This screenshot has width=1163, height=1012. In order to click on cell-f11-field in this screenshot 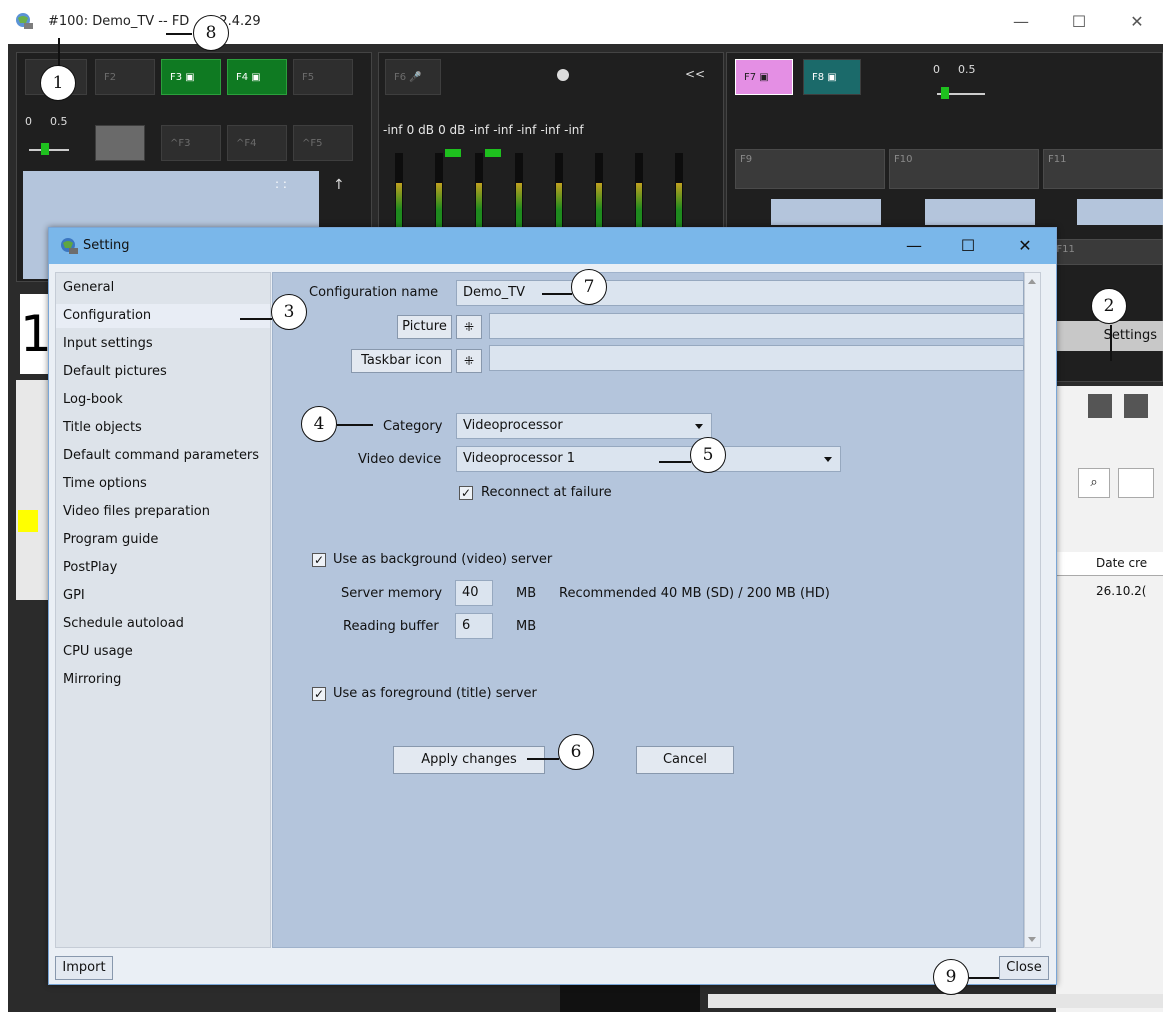, I will do `click(1120, 212)`.